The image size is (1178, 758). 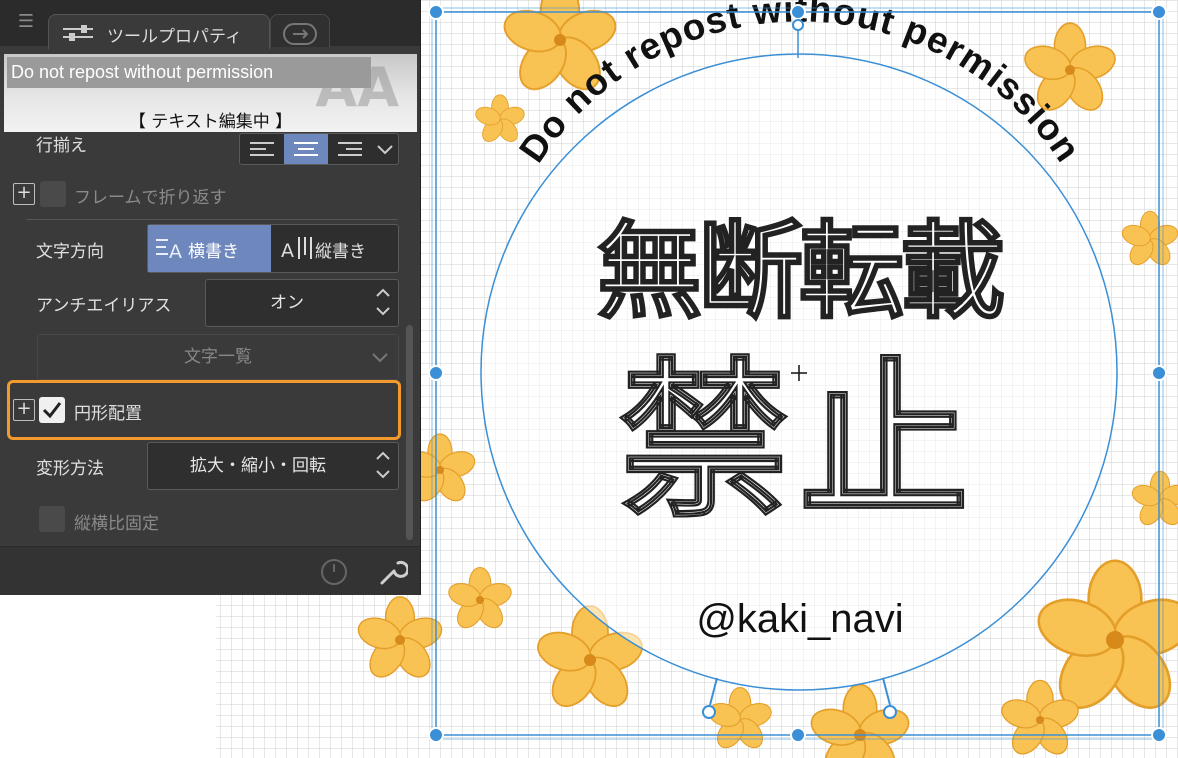 I want to click on tab-sync, so click(x=300, y=30).